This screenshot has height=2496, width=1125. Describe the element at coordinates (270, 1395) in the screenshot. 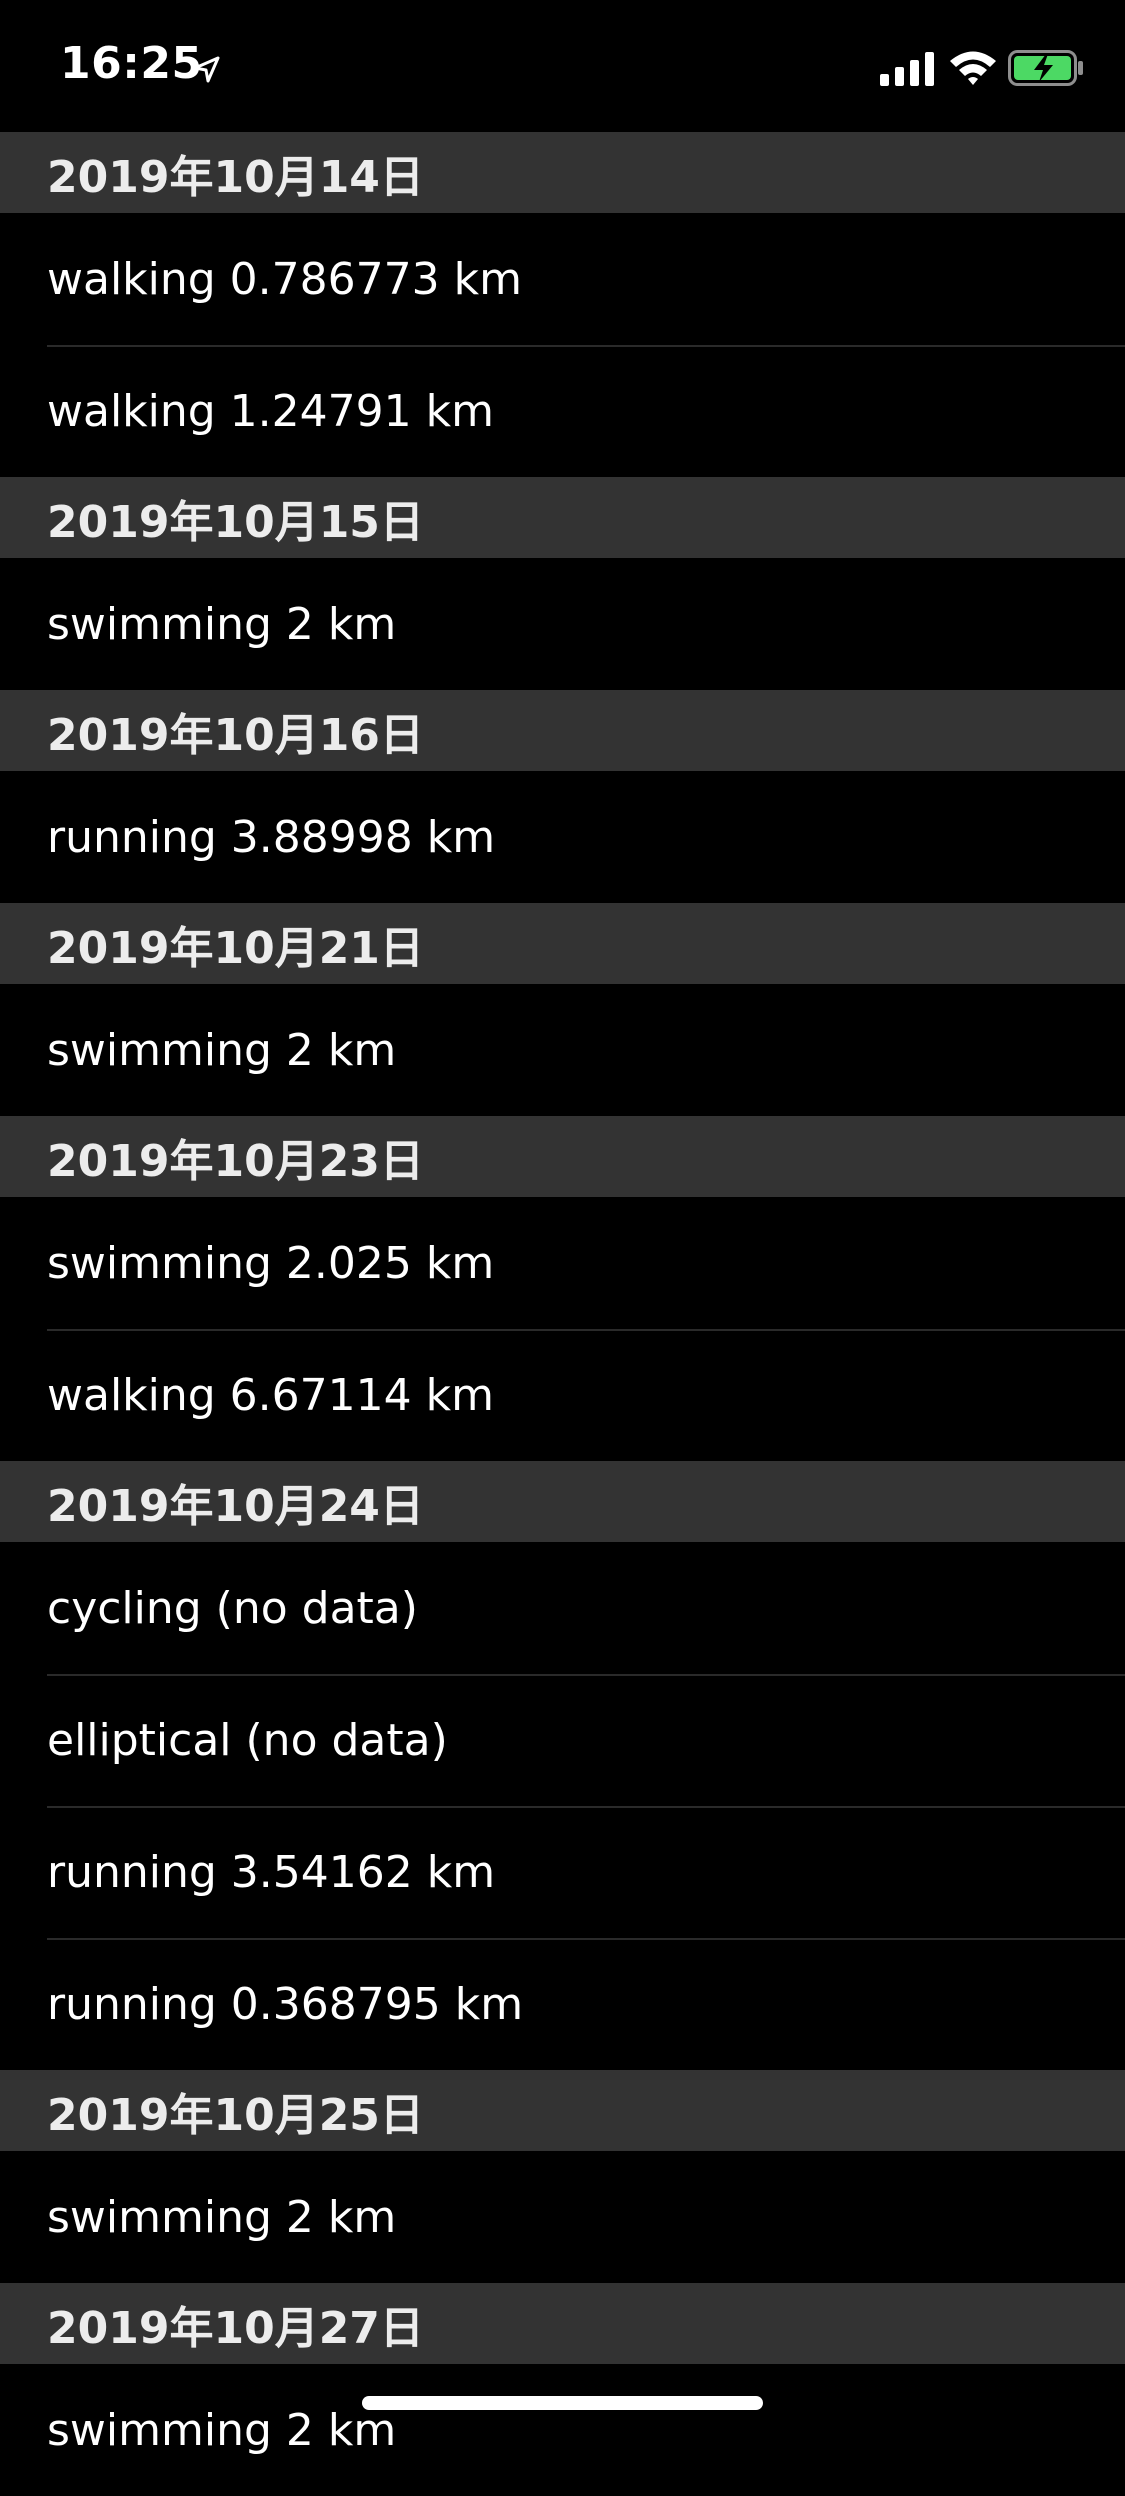

I see `workout-label: walking 6.67114 km` at that location.